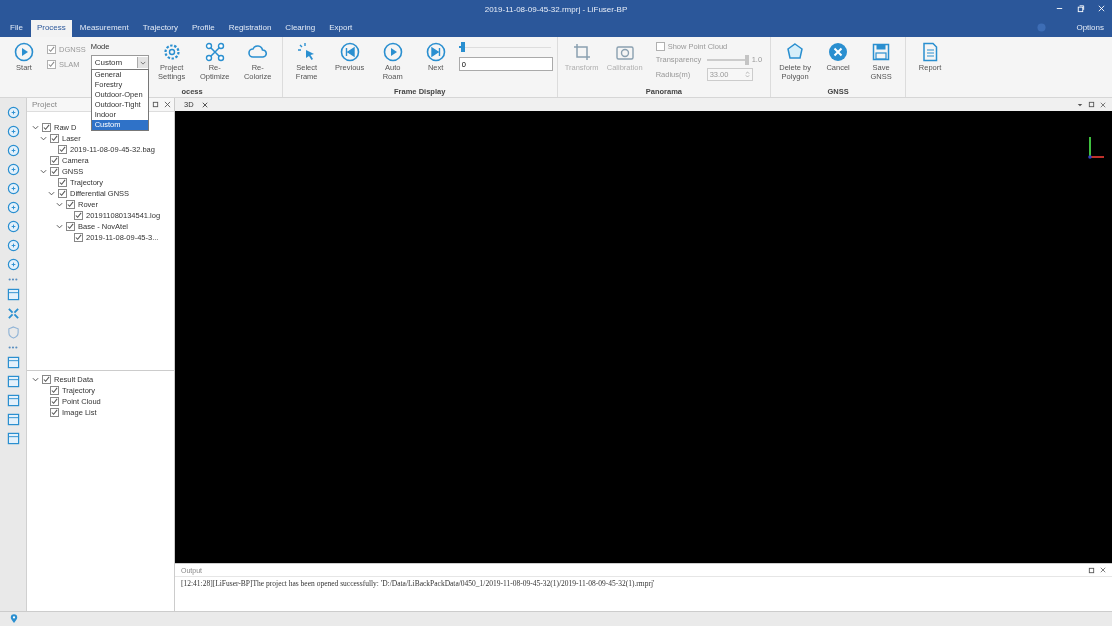 The height and width of the screenshot is (626, 1112). I want to click on menu-tab: File, so click(16, 28).